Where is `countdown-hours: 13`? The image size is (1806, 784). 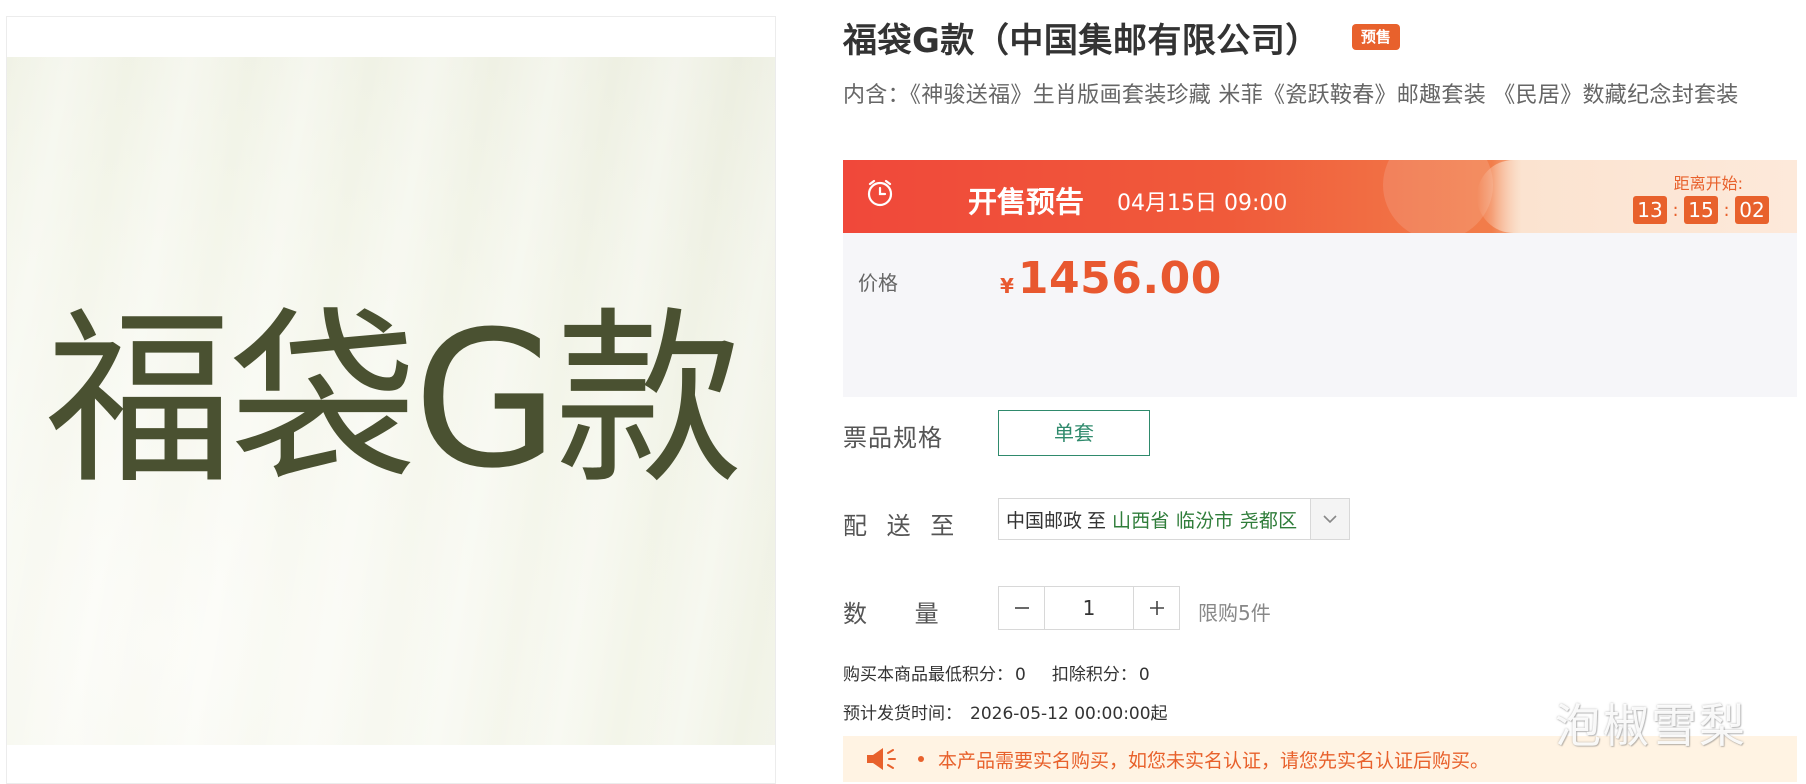
countdown-hours: 13 is located at coordinates (1650, 210).